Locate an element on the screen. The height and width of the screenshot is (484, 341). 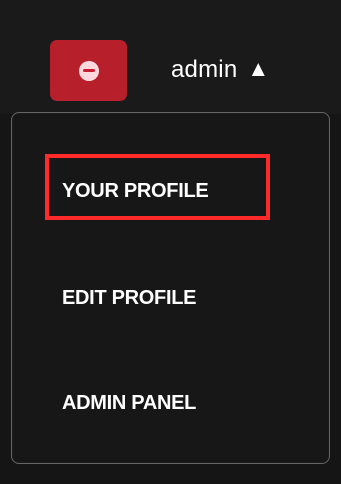
minus-circle-icon is located at coordinates (88, 70).